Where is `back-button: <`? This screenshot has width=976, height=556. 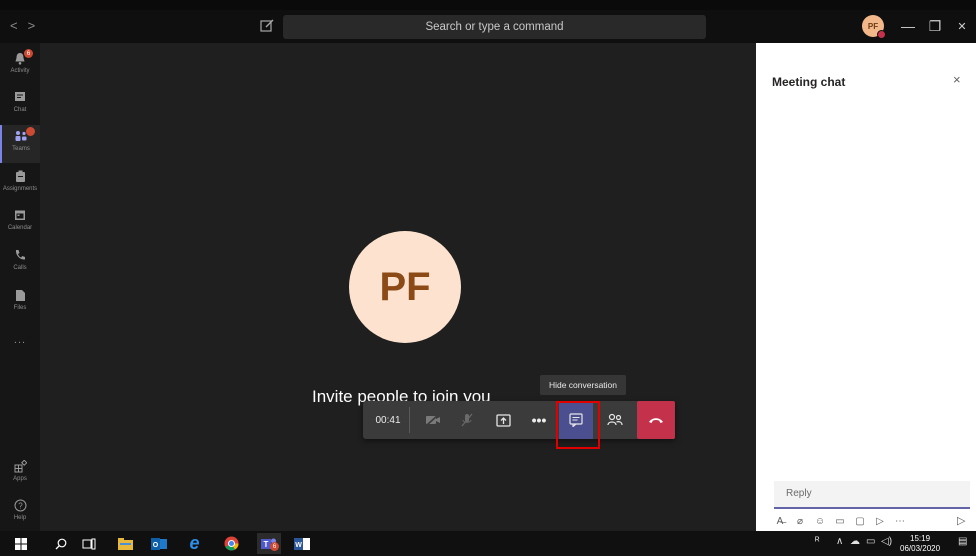
back-button: < is located at coordinates (19, 25).